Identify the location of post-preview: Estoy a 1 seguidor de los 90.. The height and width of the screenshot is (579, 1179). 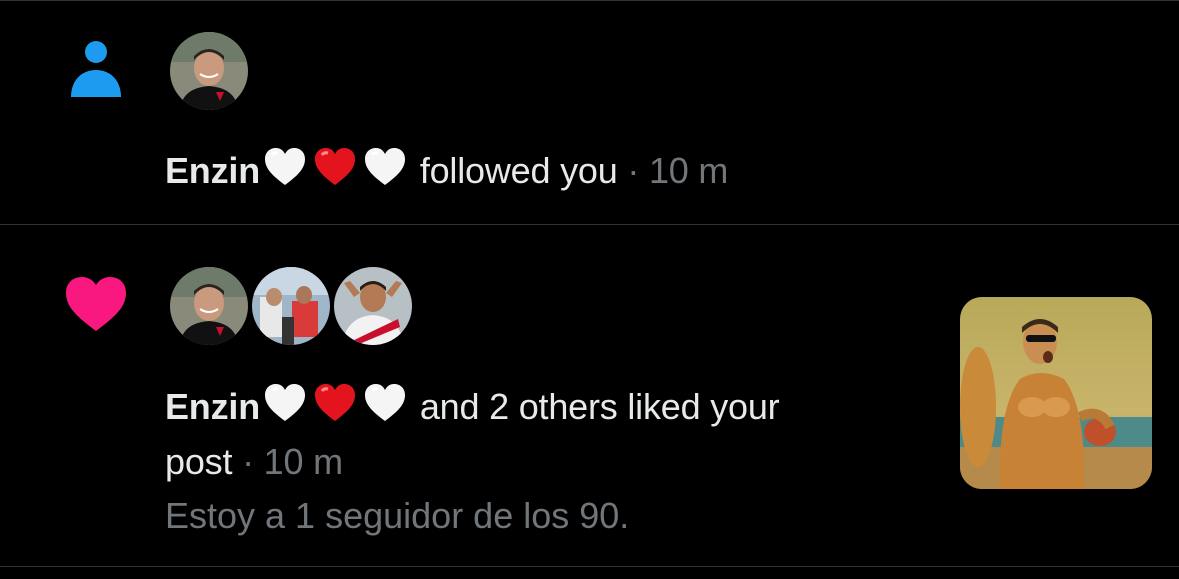
(397, 516).